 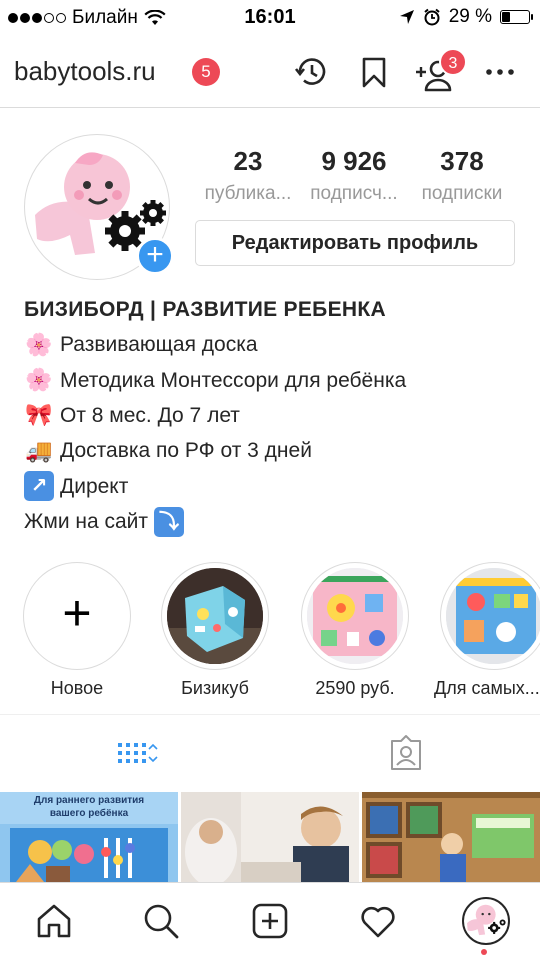 I want to click on highlight-new: + Новое, so click(x=77, y=630).